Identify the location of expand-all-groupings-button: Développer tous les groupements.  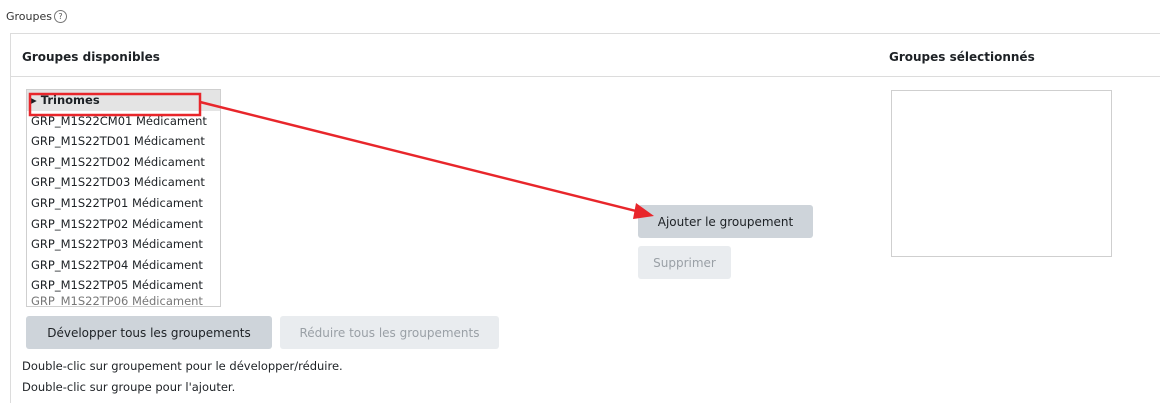
(149, 332).